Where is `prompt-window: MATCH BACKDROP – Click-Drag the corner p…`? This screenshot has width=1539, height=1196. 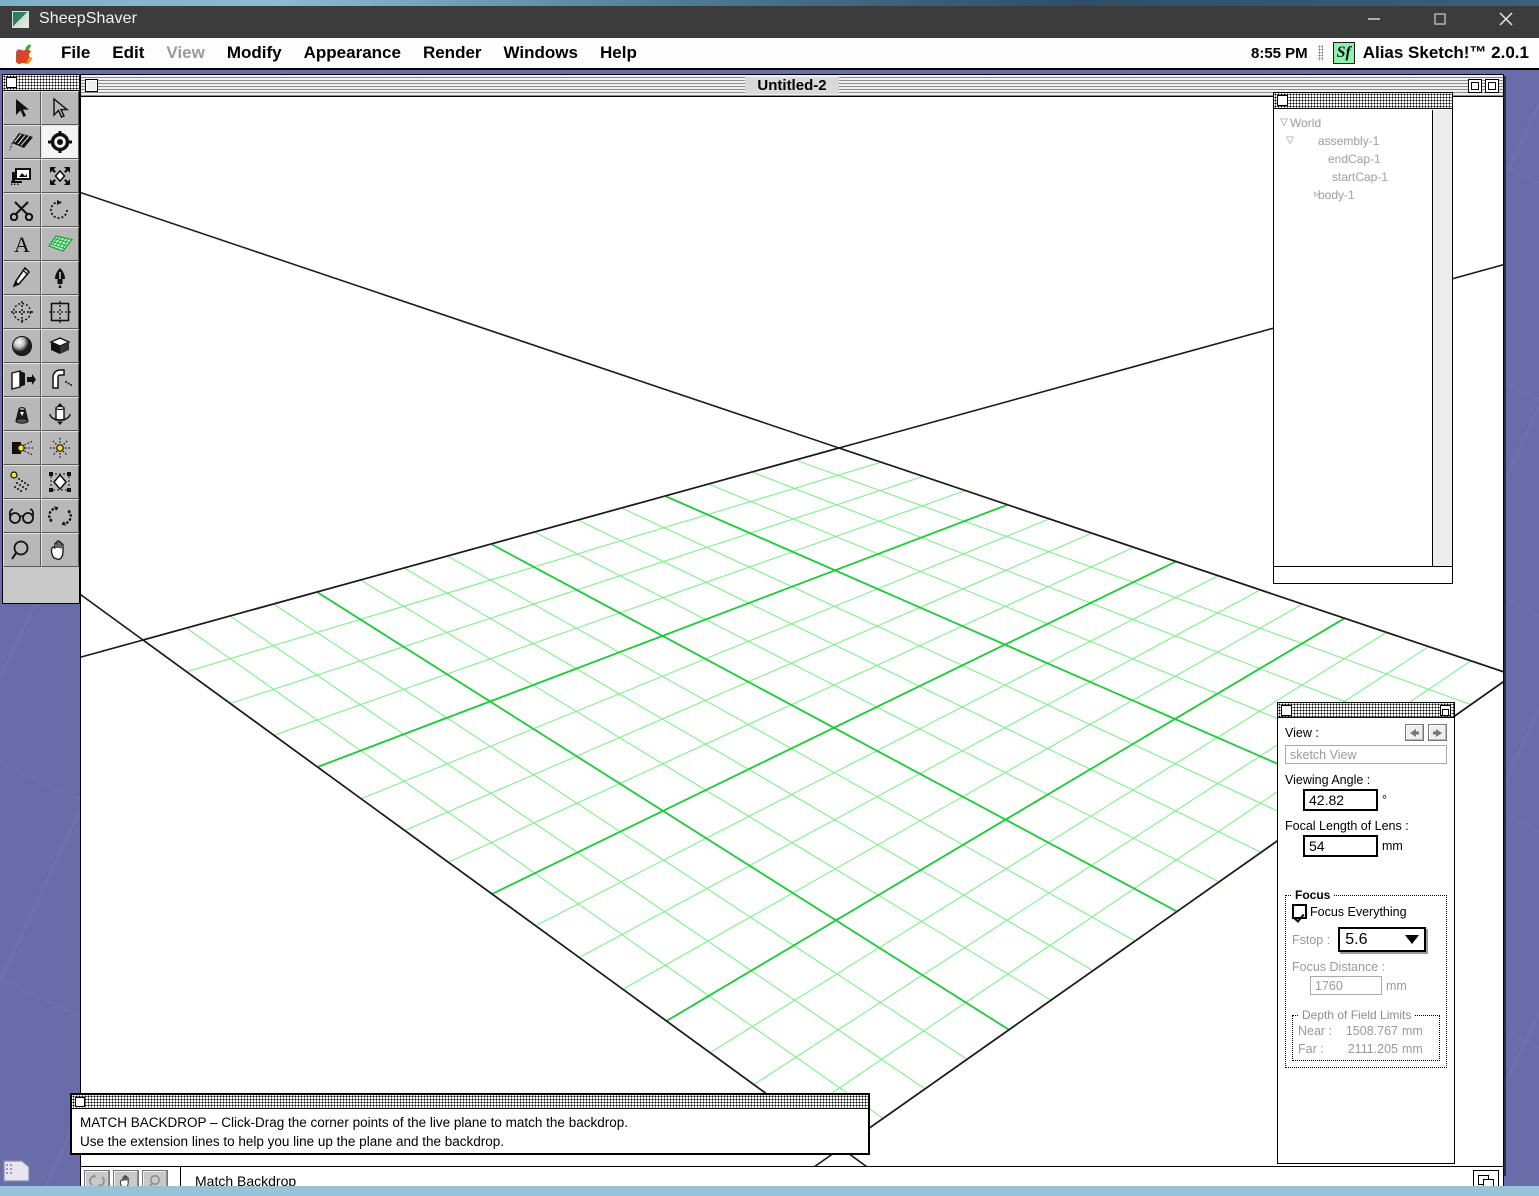
prompt-window: MATCH BACKDROP – Click-Drag the corner p… is located at coordinates (470, 1124).